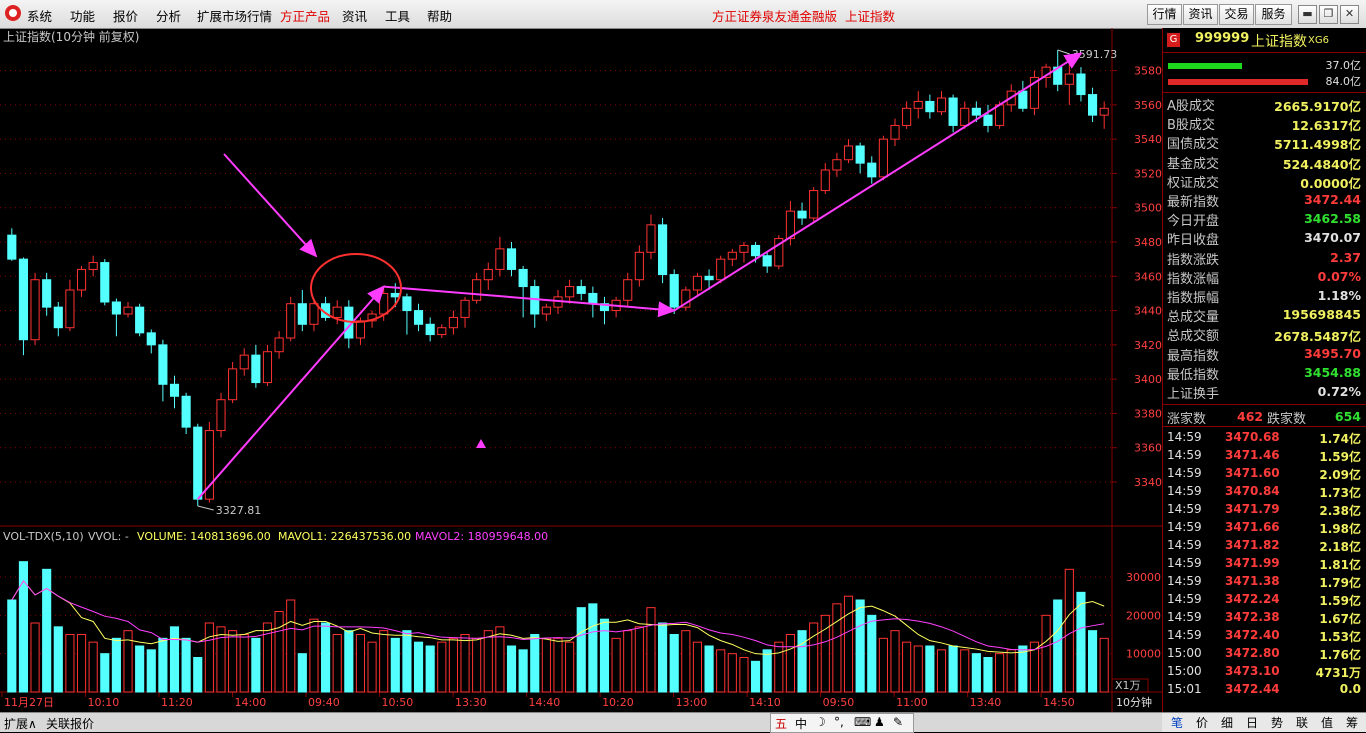  What do you see at coordinates (1148, 276) in the screenshot?
I see `y-tick-label: 3460` at bounding box center [1148, 276].